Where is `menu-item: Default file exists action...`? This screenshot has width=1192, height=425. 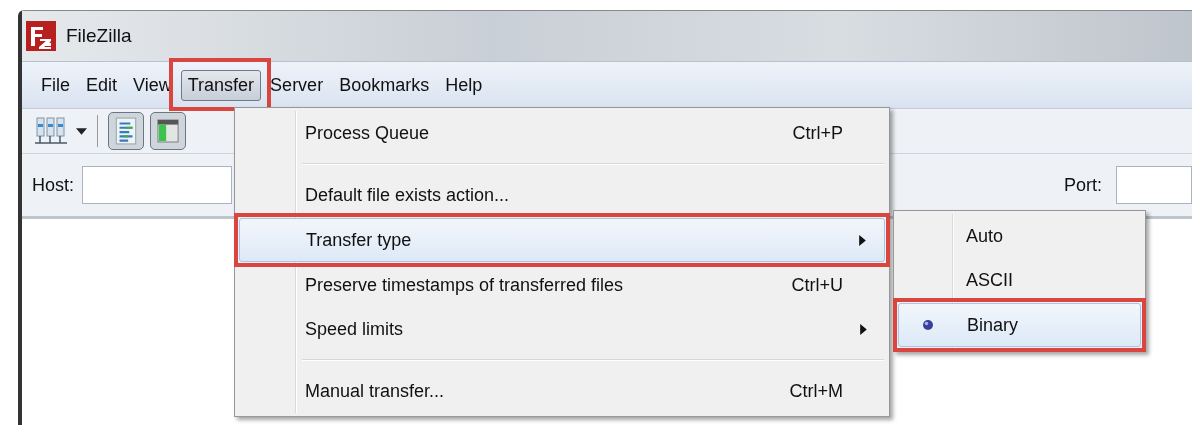
menu-item: Default file exists action... is located at coordinates (562, 195).